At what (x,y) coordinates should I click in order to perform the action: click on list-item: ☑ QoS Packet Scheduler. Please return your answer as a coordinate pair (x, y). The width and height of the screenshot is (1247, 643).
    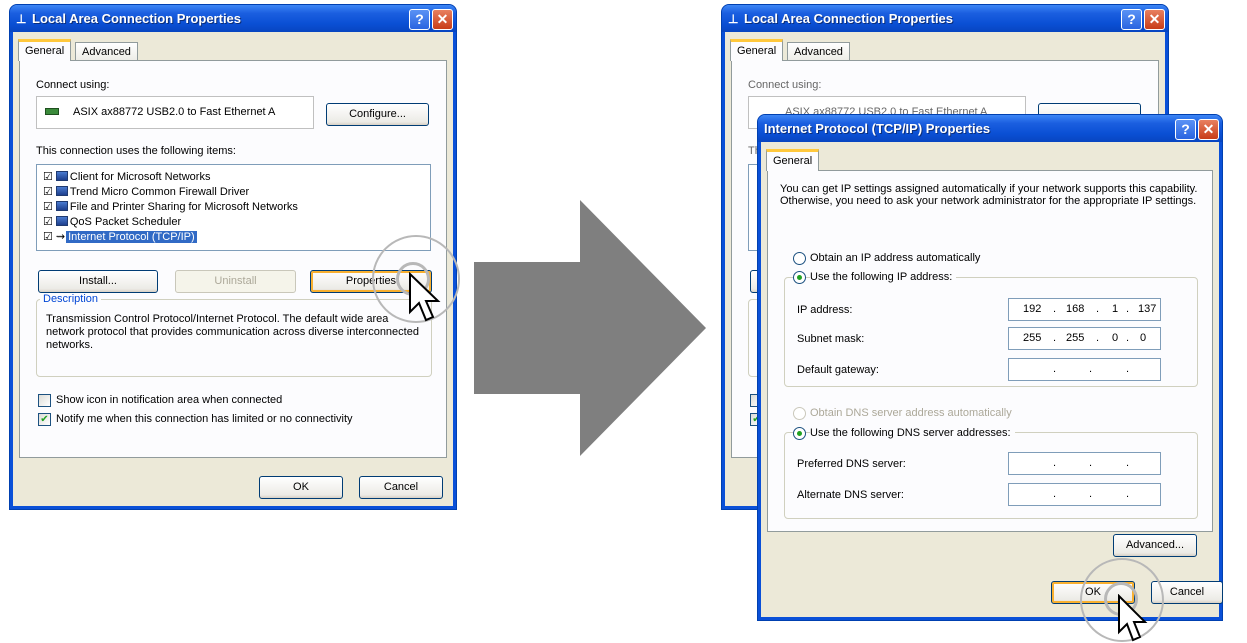
    Looking at the image, I should click on (112, 221).